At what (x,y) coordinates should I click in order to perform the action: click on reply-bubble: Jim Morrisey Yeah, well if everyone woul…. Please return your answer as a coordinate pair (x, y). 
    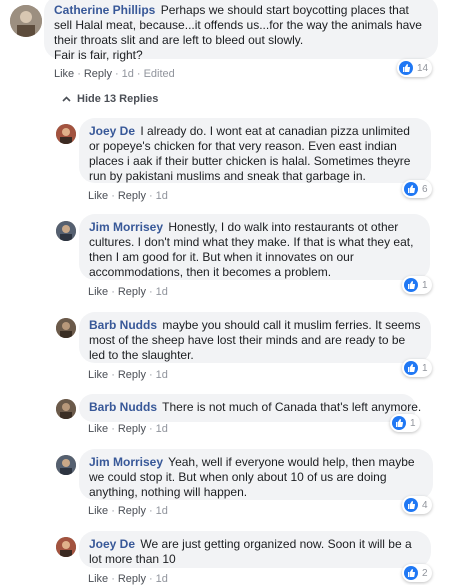
    Looking at the image, I should click on (256, 474).